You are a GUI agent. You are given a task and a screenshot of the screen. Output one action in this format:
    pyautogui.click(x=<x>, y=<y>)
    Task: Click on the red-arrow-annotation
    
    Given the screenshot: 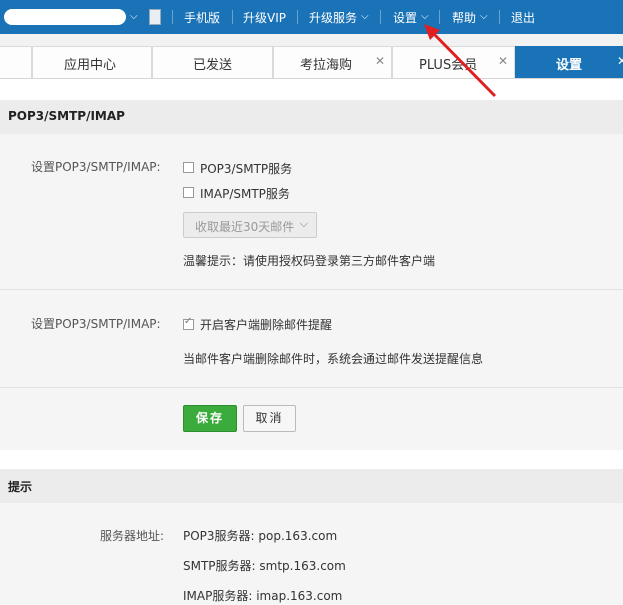 What is the action you would take?
    pyautogui.click(x=460, y=61)
    